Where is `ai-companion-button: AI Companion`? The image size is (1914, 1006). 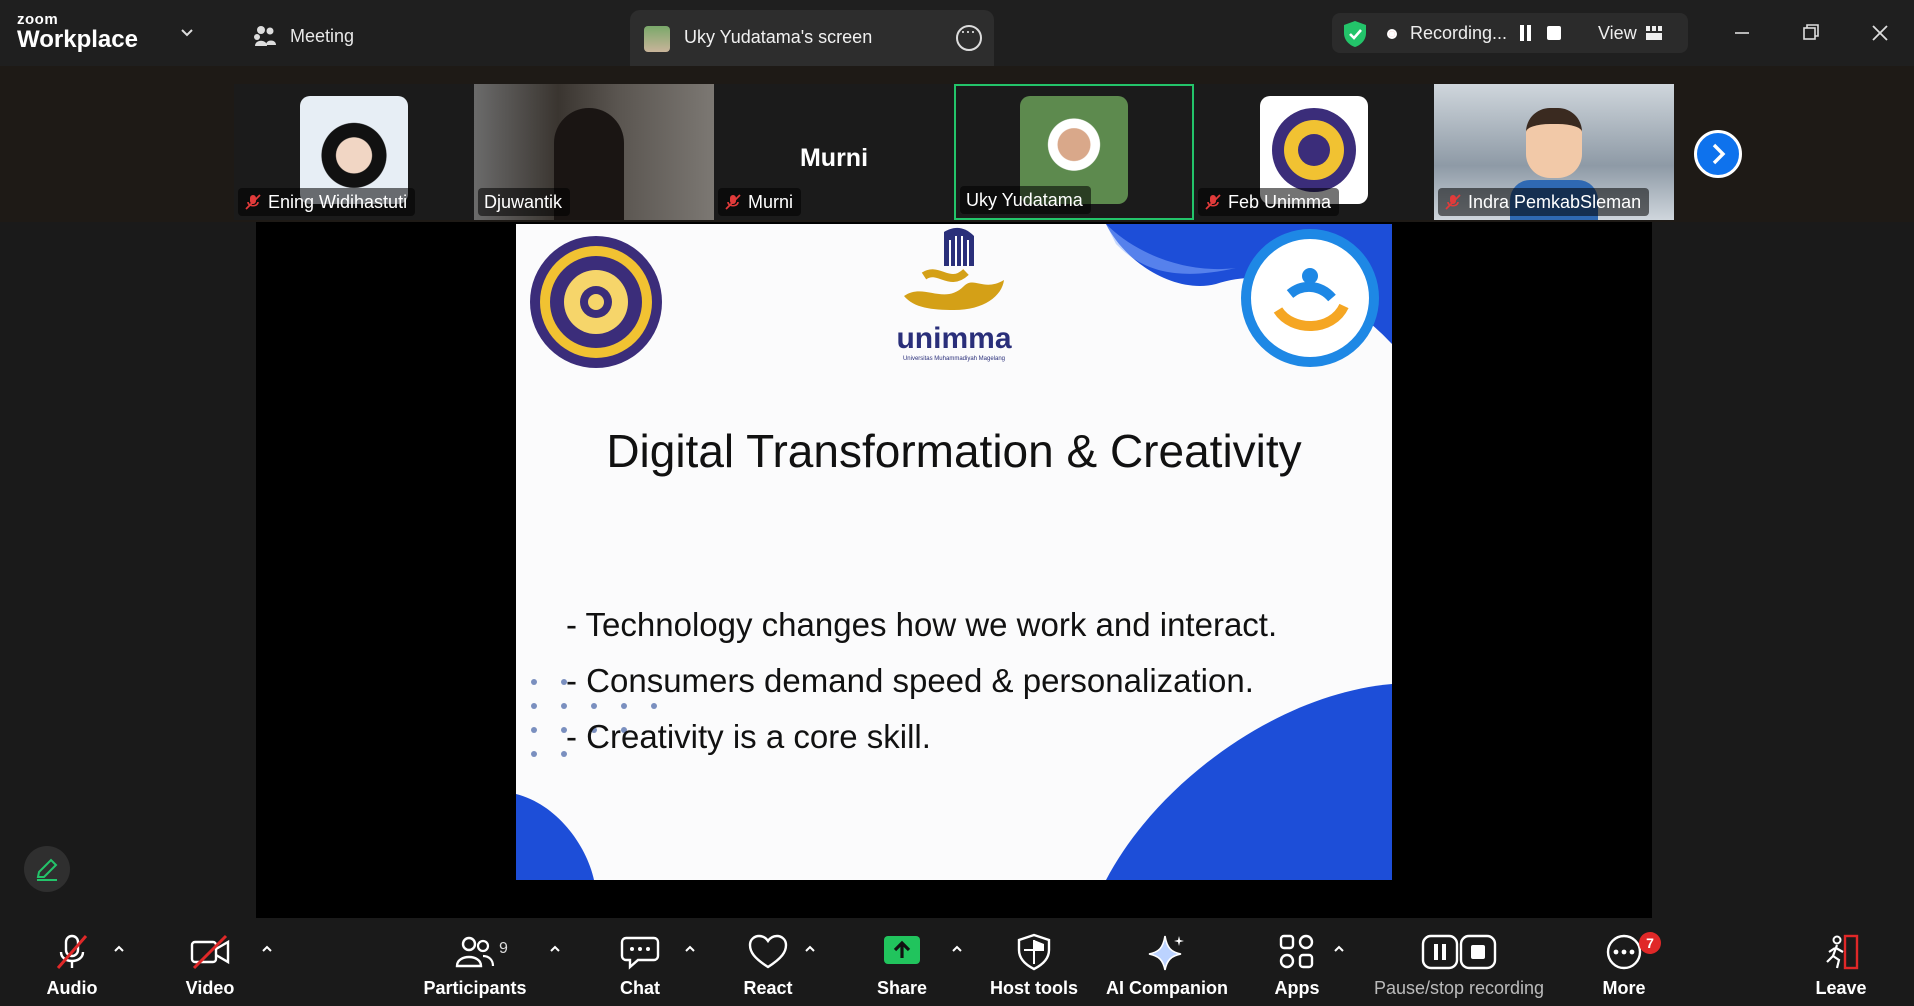 ai-companion-button: AI Companion is located at coordinates (1167, 962).